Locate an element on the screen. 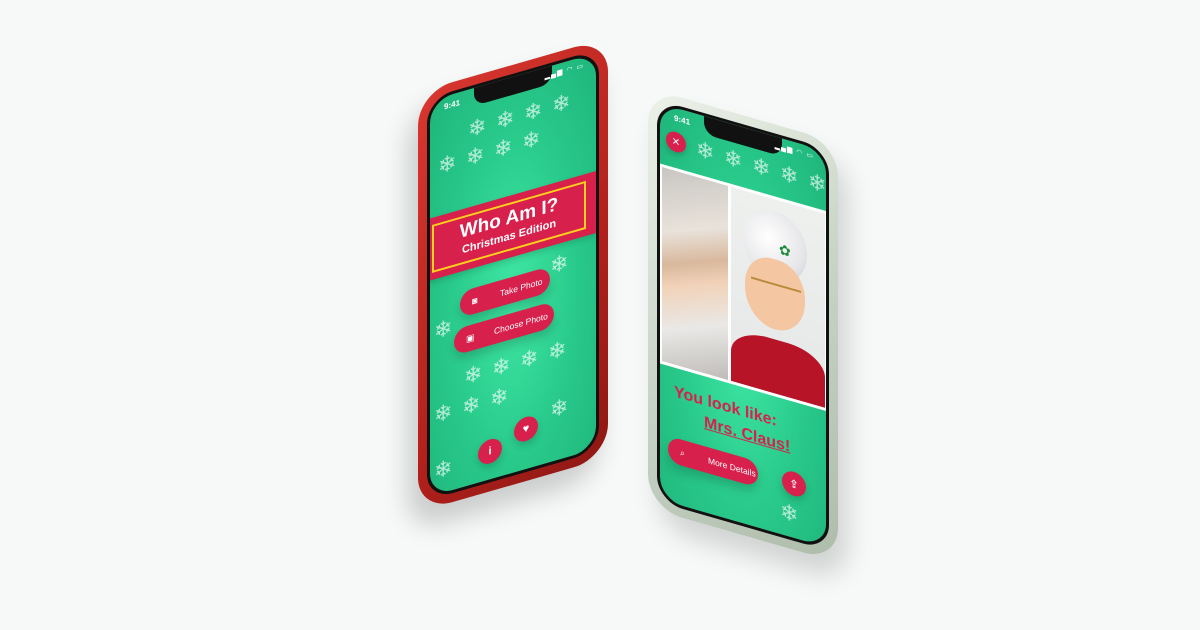 Image resolution: width=1200 pixels, height=630 pixels. holly-icon: ✿ is located at coordinates (785, 250).